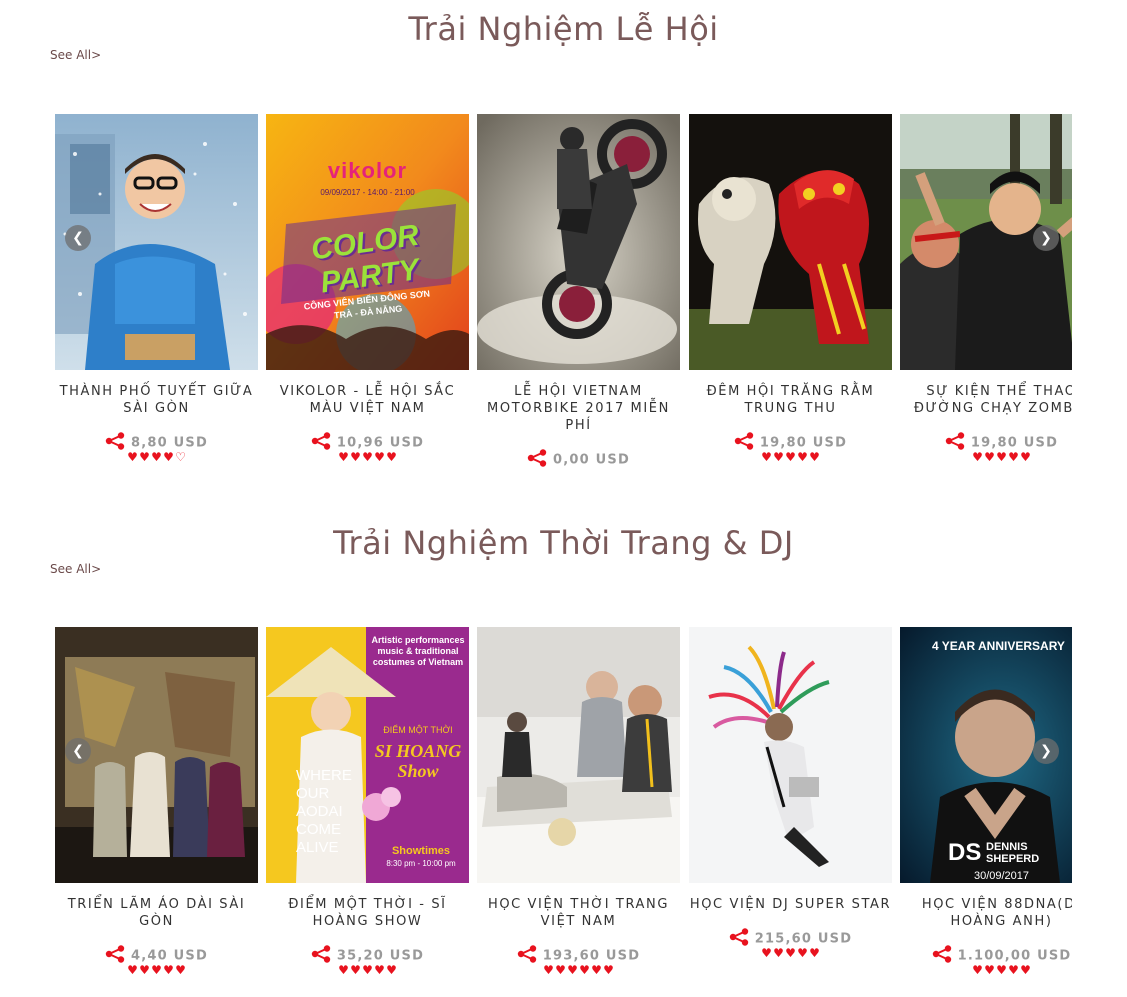  I want to click on product-name: LỄ HỘI VIETNAM MOTORBIKE 2017 MIỄN PHÍ, so click(578, 408).